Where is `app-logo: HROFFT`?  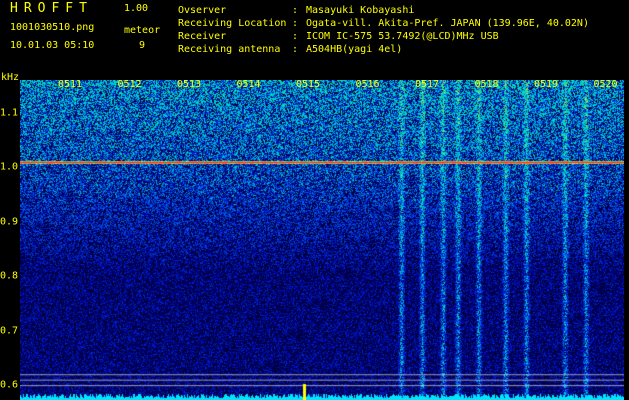 app-logo: HROFFT is located at coordinates (51, 8).